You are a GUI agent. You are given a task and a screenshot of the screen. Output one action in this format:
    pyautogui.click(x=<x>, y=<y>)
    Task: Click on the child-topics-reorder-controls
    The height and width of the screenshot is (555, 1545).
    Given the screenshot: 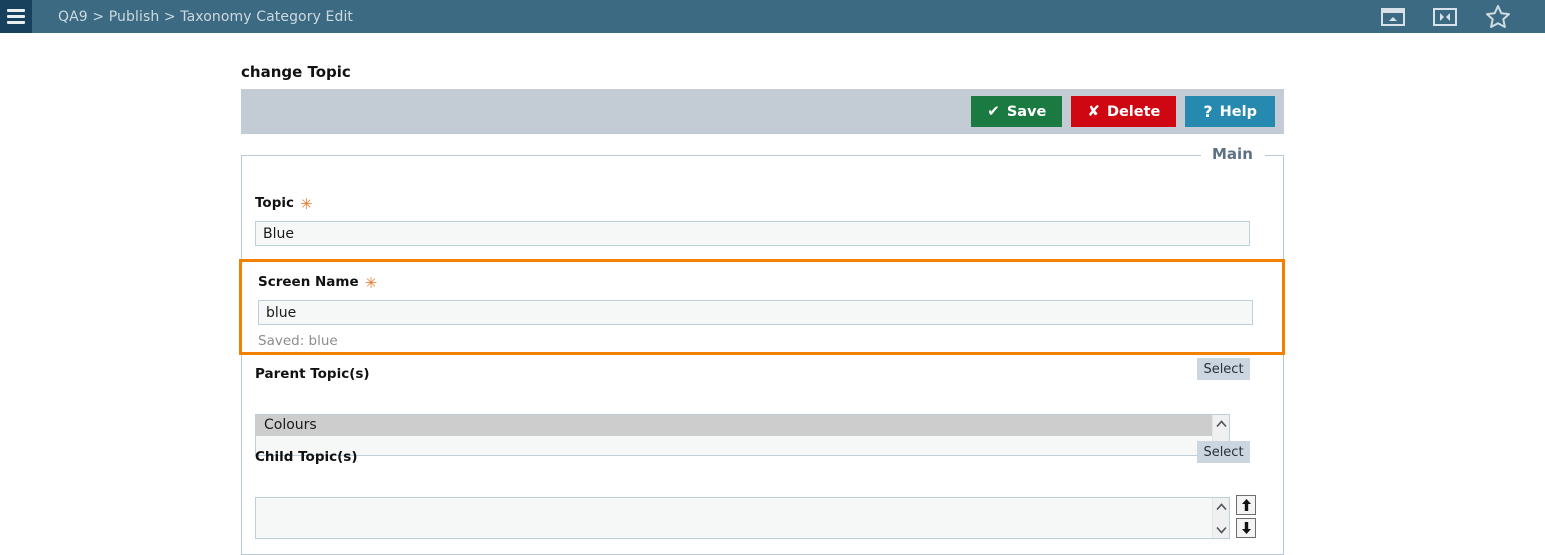 What is the action you would take?
    pyautogui.click(x=1246, y=516)
    